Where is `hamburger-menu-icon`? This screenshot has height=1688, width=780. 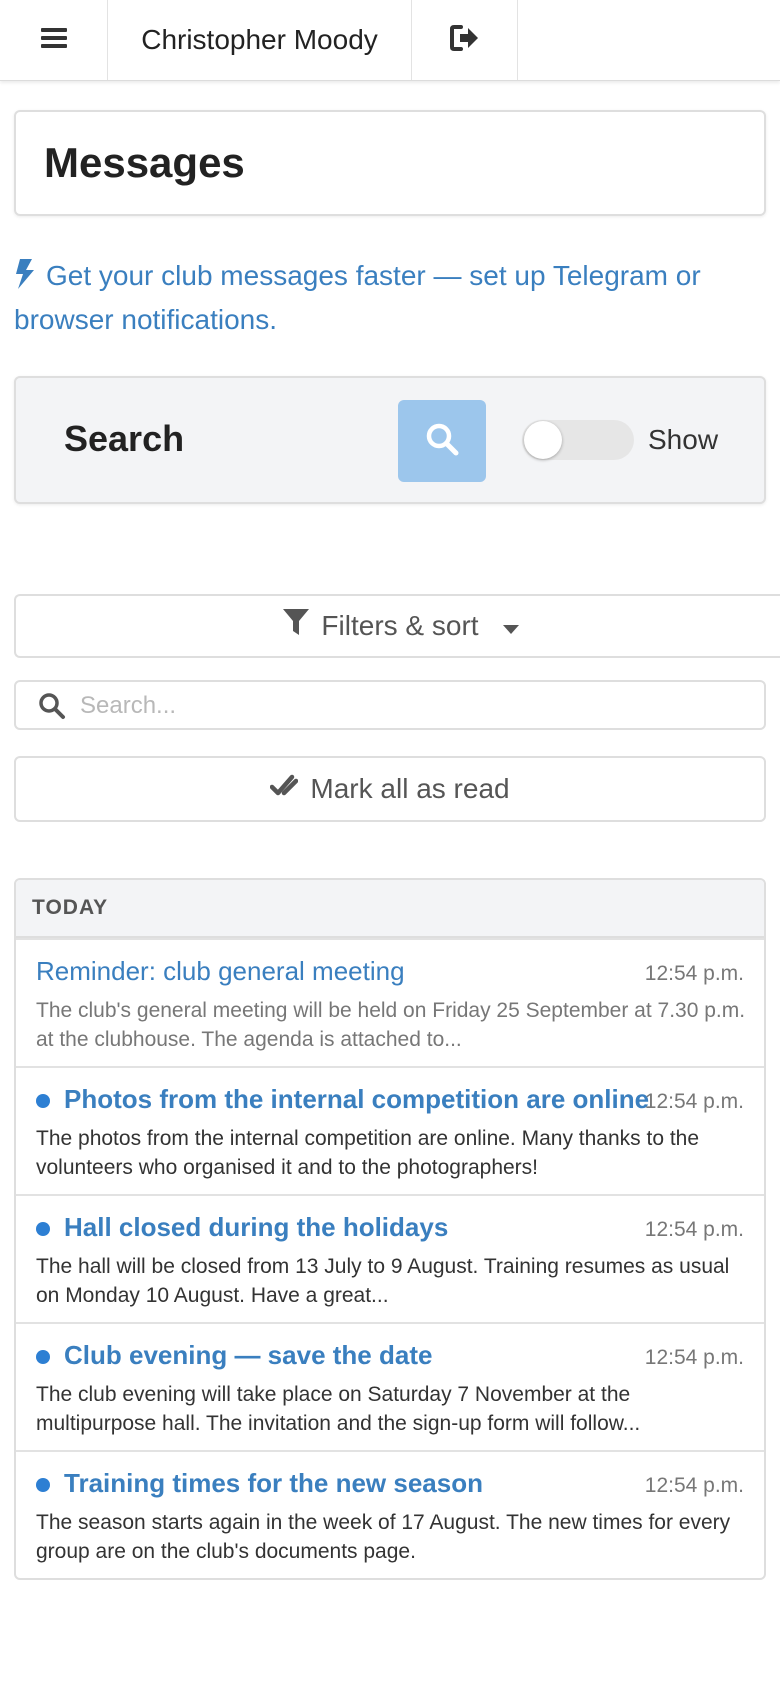 hamburger-menu-icon is located at coordinates (53, 40).